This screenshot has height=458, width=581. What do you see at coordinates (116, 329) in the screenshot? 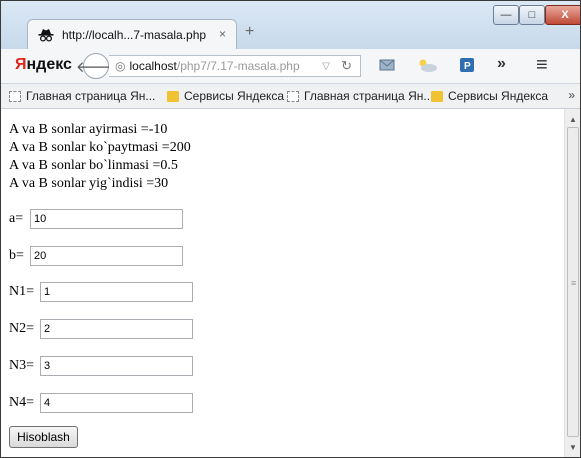
I see `input-n2: 2` at bounding box center [116, 329].